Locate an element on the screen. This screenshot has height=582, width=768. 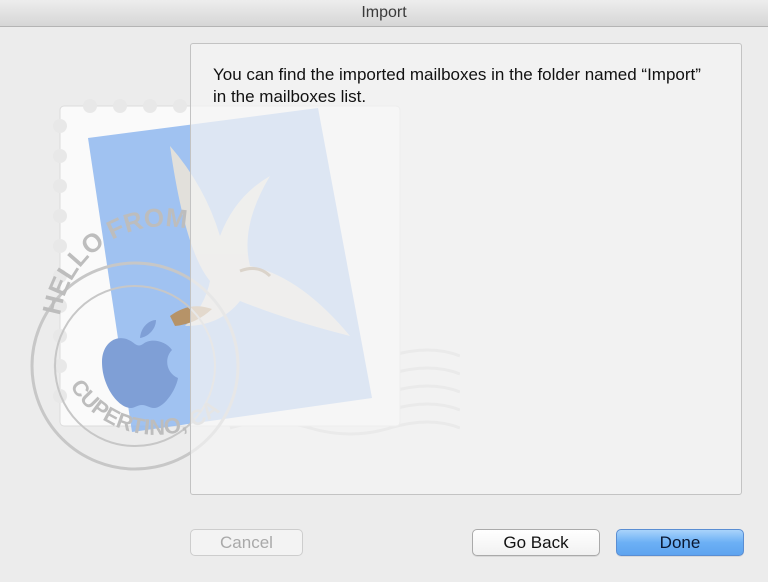
window-title: Import is located at coordinates (384, 13).